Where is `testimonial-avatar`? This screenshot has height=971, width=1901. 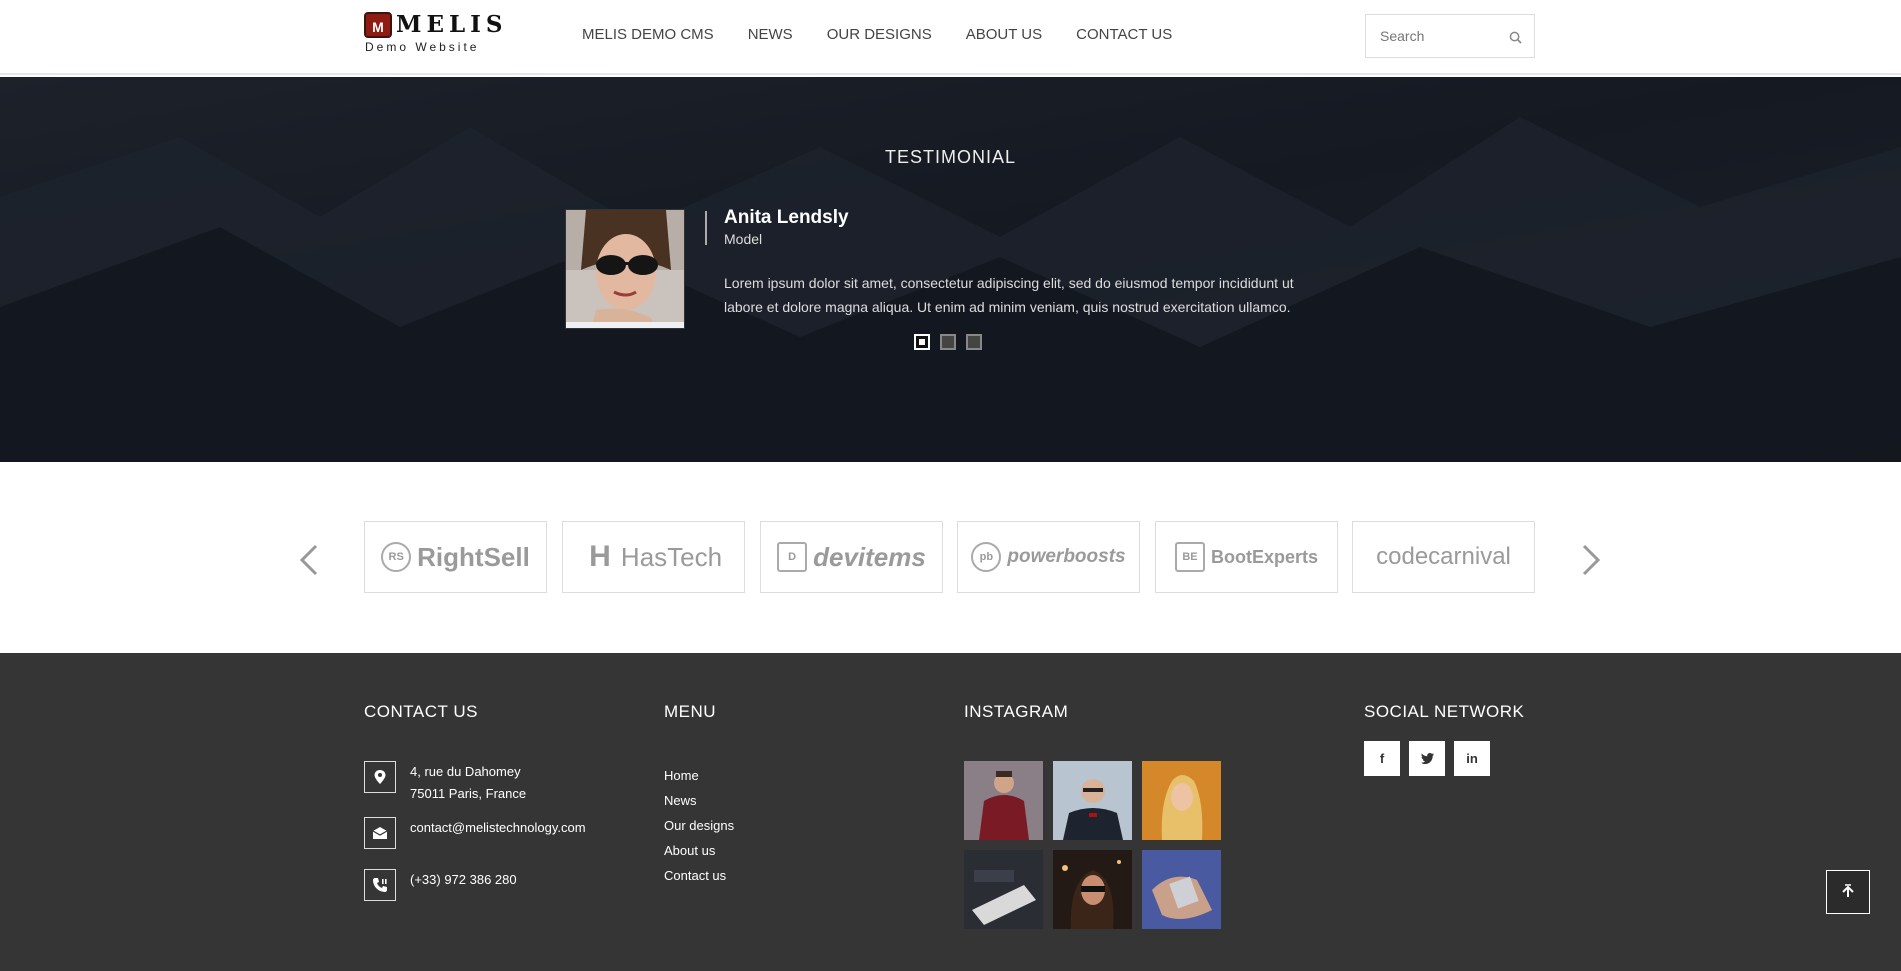 testimonial-avatar is located at coordinates (625, 269).